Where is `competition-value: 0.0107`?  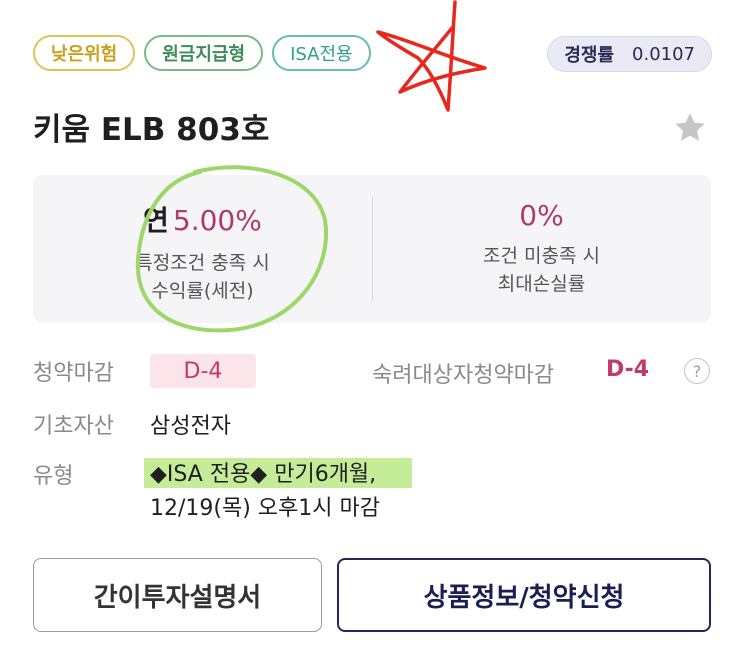
competition-value: 0.0107 is located at coordinates (663, 54).